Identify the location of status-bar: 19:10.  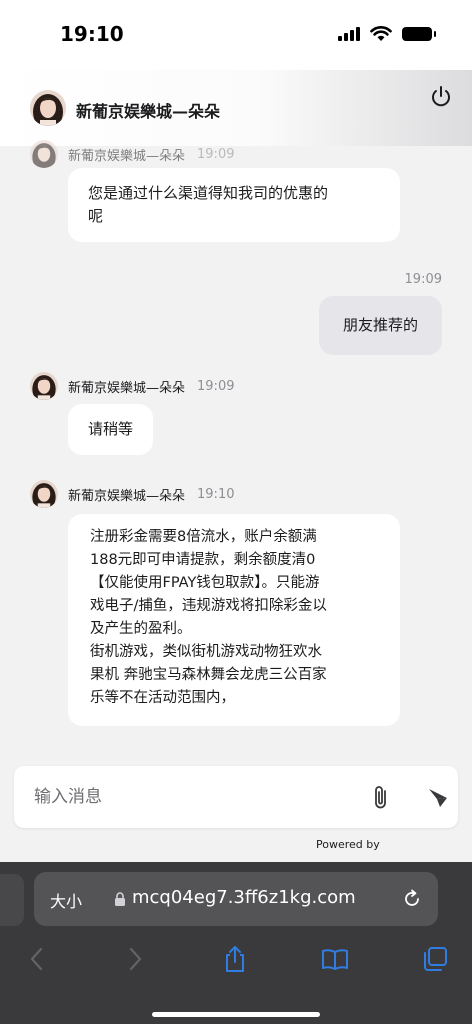
(236, 35).